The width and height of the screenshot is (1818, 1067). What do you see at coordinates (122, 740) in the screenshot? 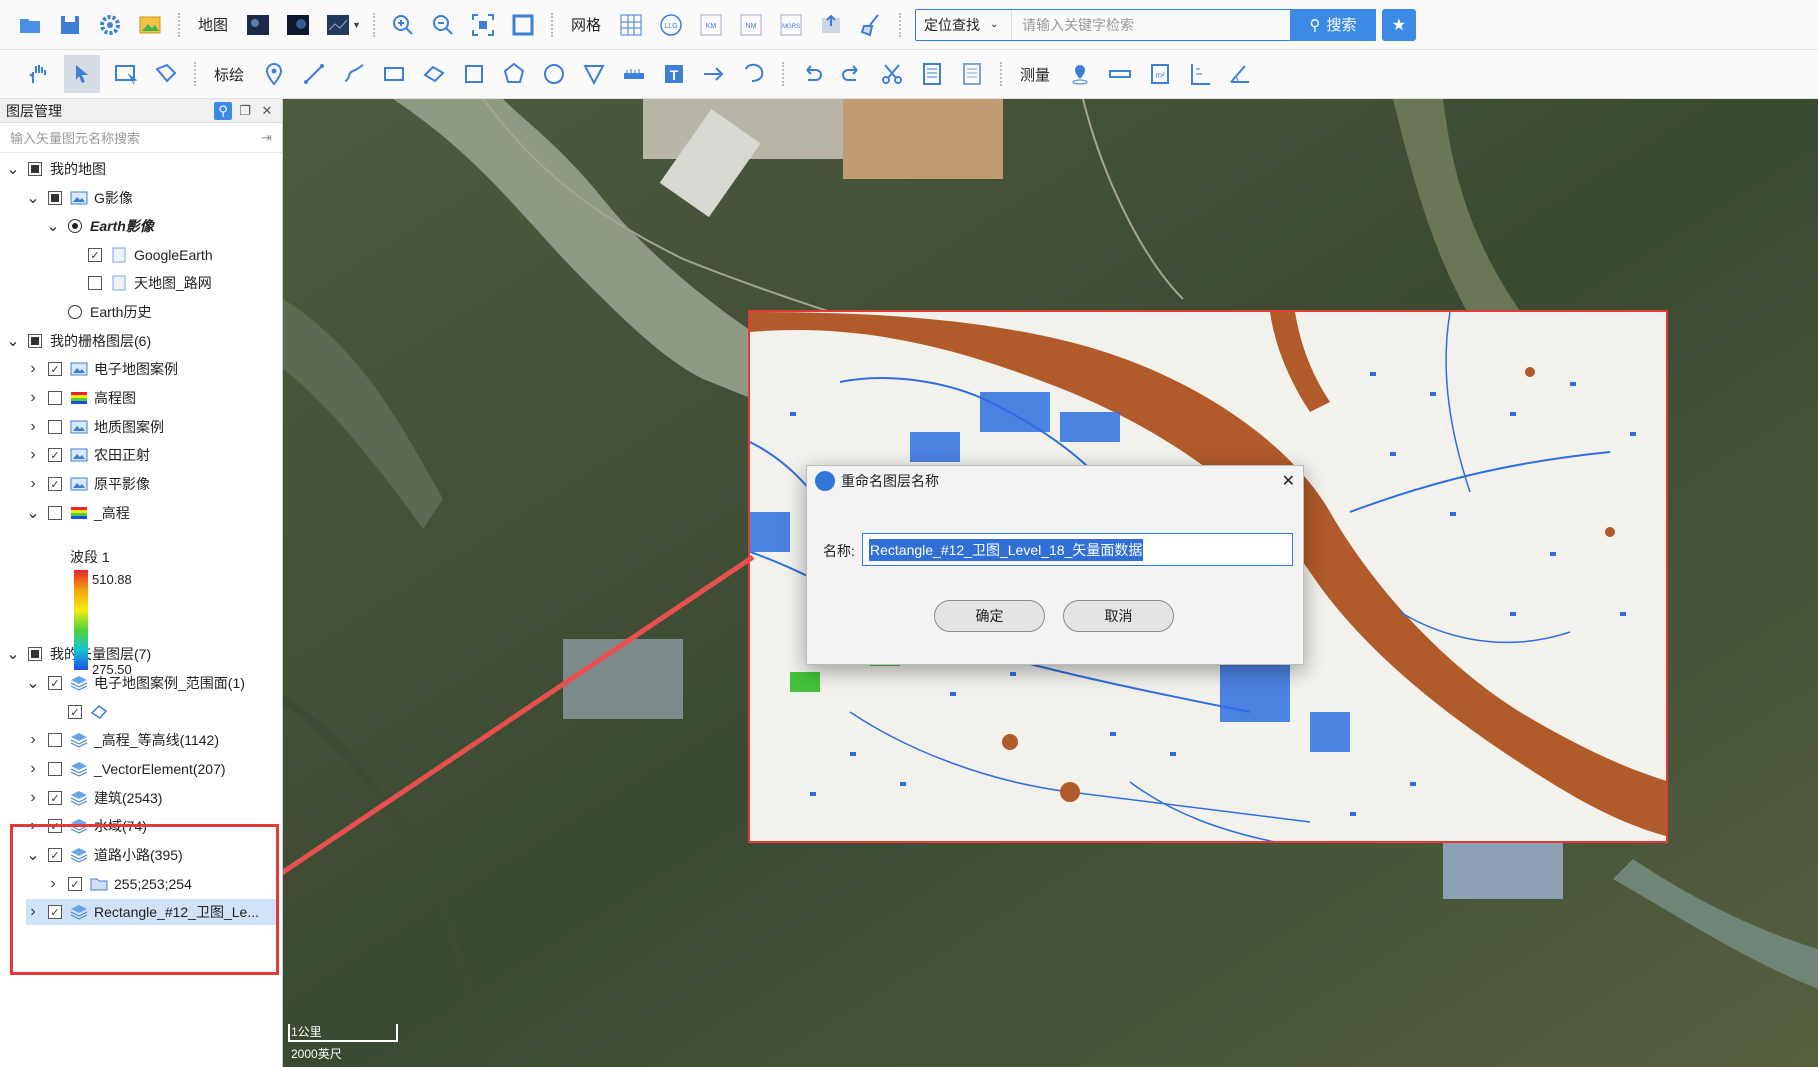
I see `layer-tree-row: › _高程_等高线(1142)` at bounding box center [122, 740].